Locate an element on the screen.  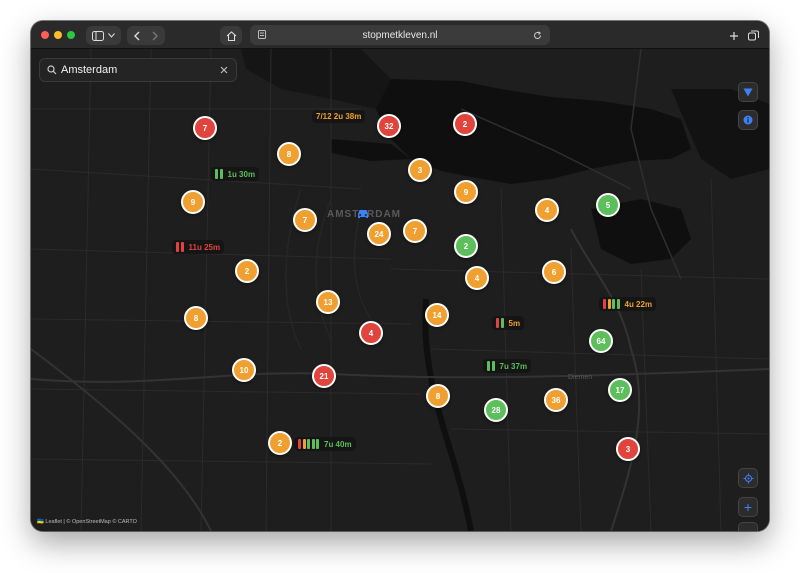
ukraine-flag-icon: 🇺🇦 is located at coordinates (40, 522).